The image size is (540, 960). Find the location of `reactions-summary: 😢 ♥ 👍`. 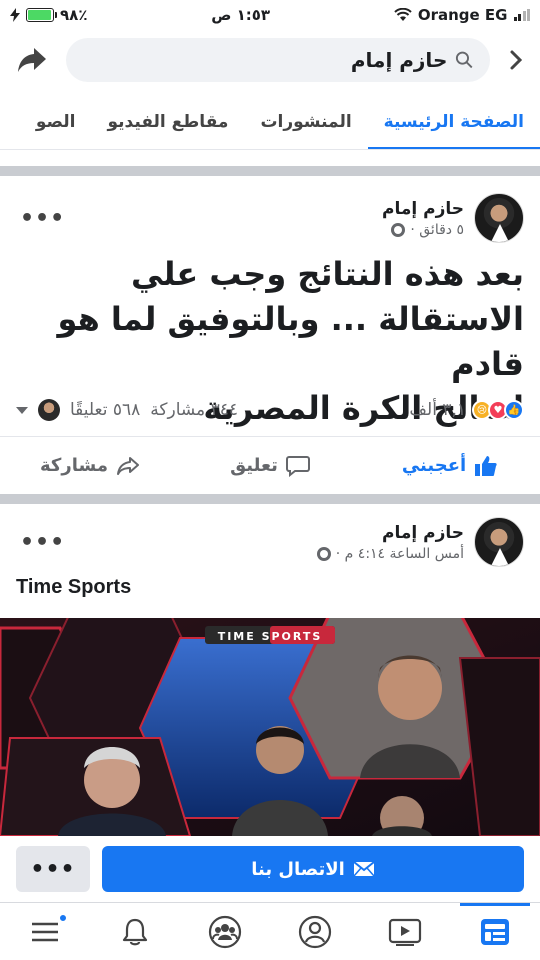

reactions-summary: 😢 ♥ 👍 is located at coordinates (498, 410).